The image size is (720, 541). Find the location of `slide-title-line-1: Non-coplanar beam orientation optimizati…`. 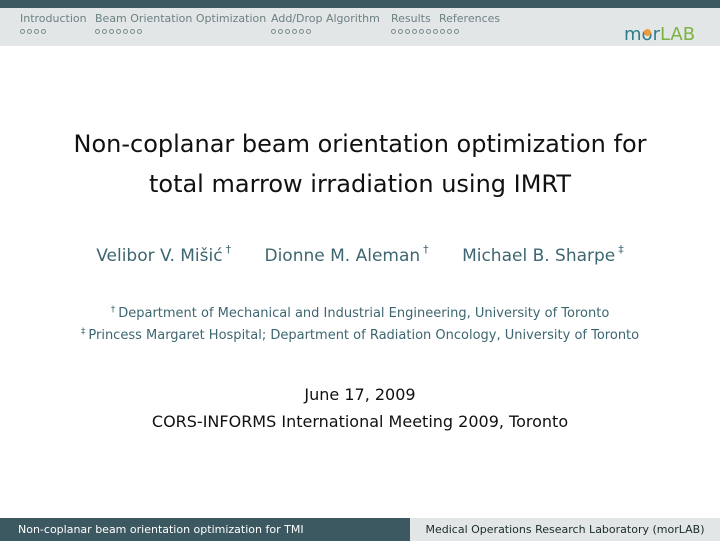

slide-title-line-1: Non-coplanar beam orientation optimizati… is located at coordinates (360, 144).